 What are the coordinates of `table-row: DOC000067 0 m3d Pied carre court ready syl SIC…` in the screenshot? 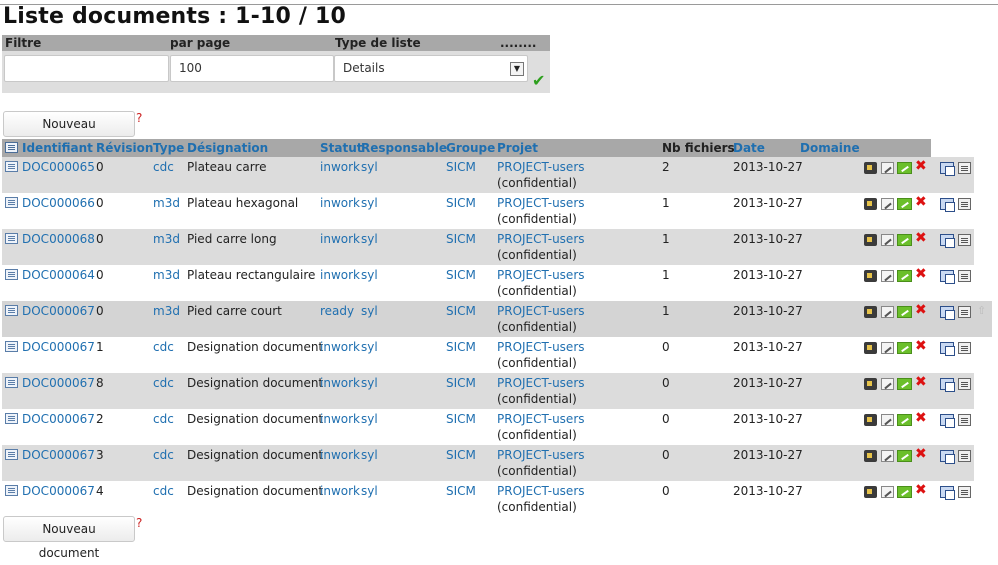 It's located at (497, 319).